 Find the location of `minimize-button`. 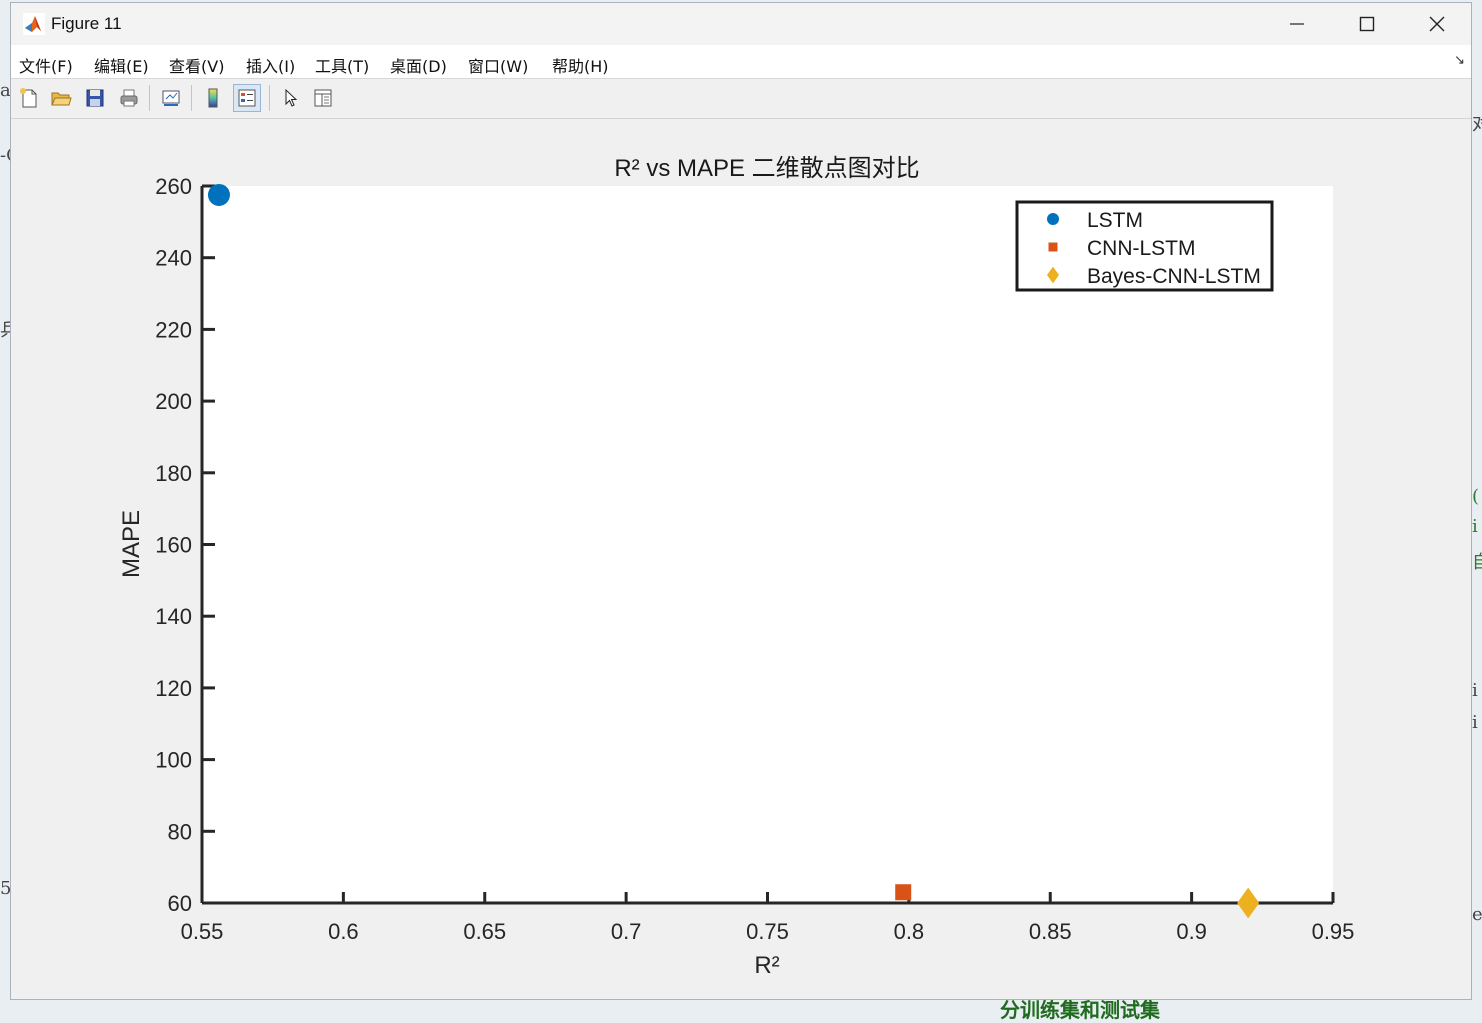

minimize-button is located at coordinates (1297, 24).